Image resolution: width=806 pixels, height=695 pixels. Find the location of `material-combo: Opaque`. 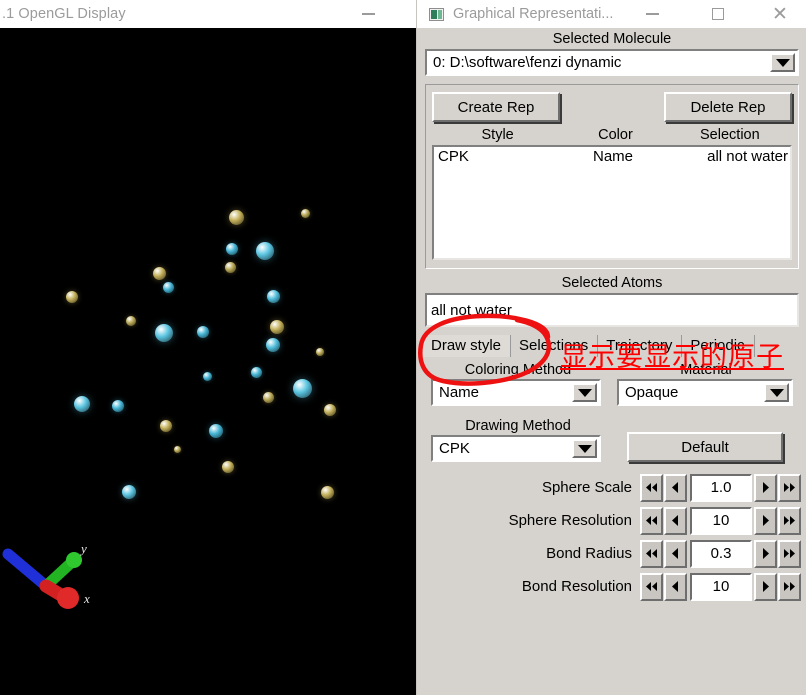

material-combo: Opaque is located at coordinates (705, 392).